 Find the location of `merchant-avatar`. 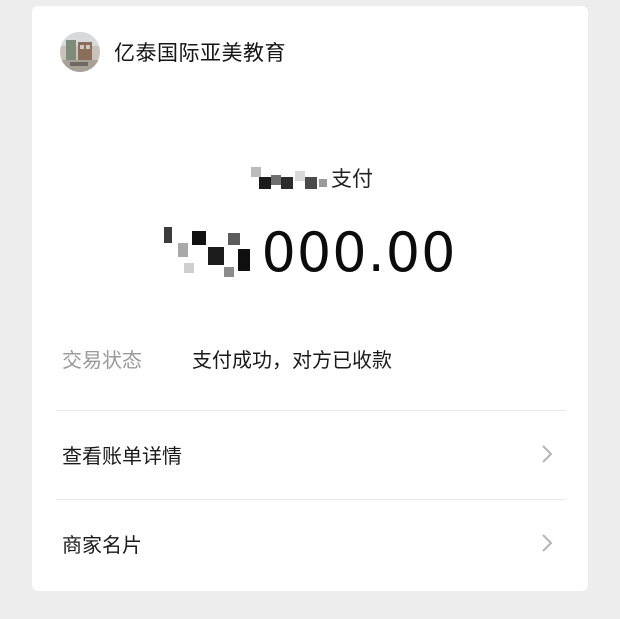

merchant-avatar is located at coordinates (80, 52).